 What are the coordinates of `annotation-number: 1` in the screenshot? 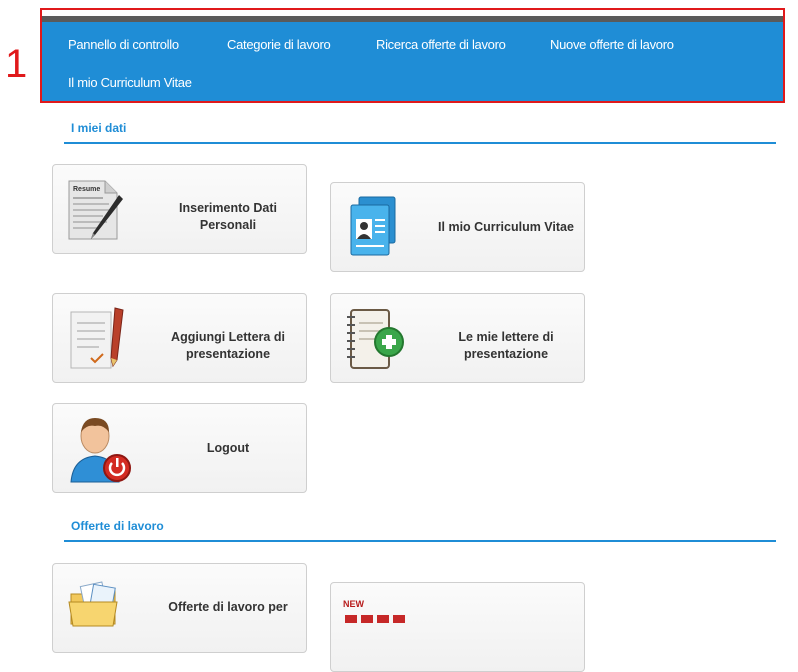 It's located at (16, 64).